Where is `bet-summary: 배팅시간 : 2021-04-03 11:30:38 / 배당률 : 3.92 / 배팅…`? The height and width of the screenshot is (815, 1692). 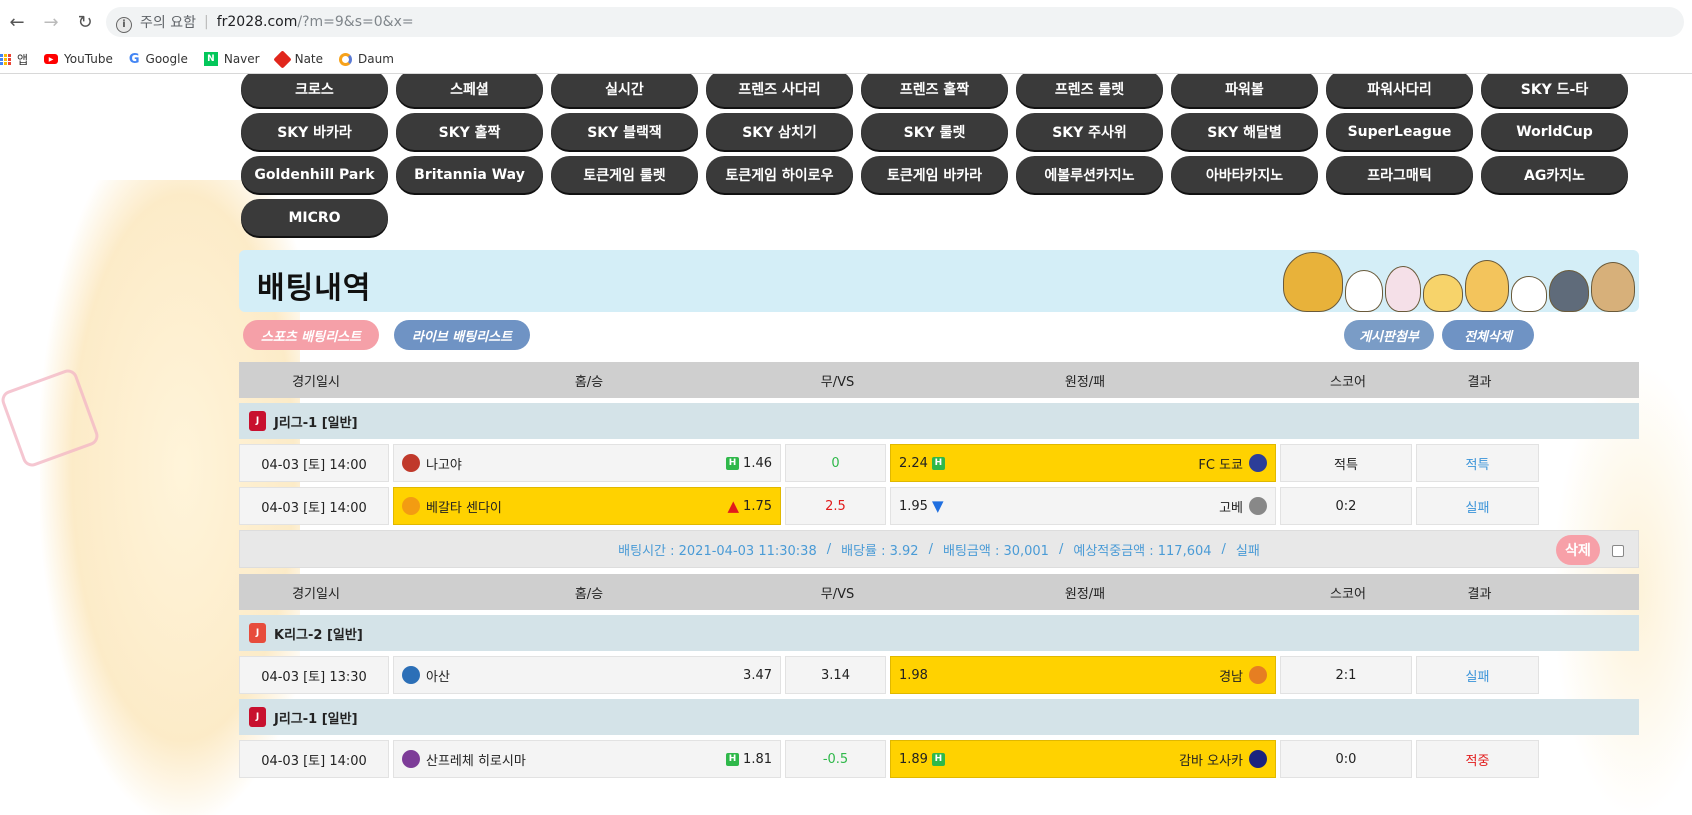
bet-summary: 배팅시간 : 2021-04-03 11:30:38 / 배당률 : 3.92 / 배팅… is located at coordinates (939, 549).